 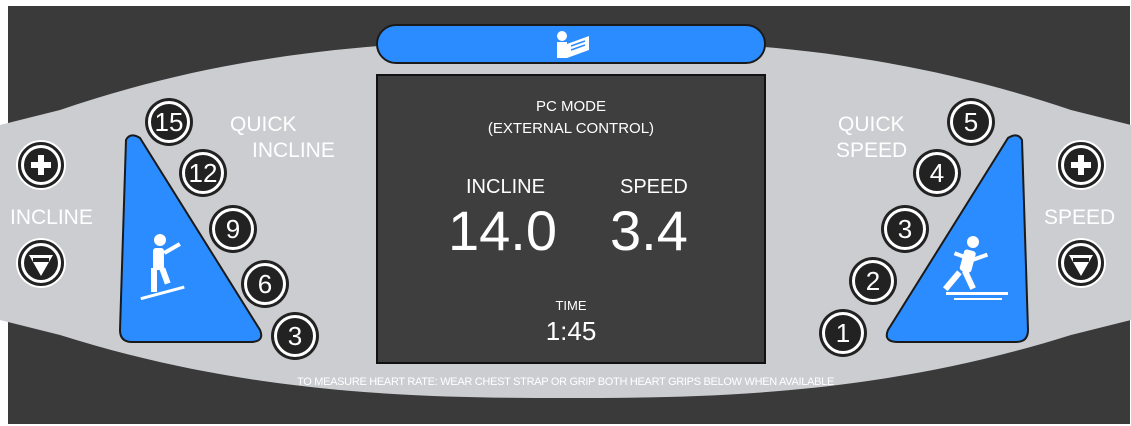 I want to click on speed-side-label: SPEED, so click(x=1080, y=217).